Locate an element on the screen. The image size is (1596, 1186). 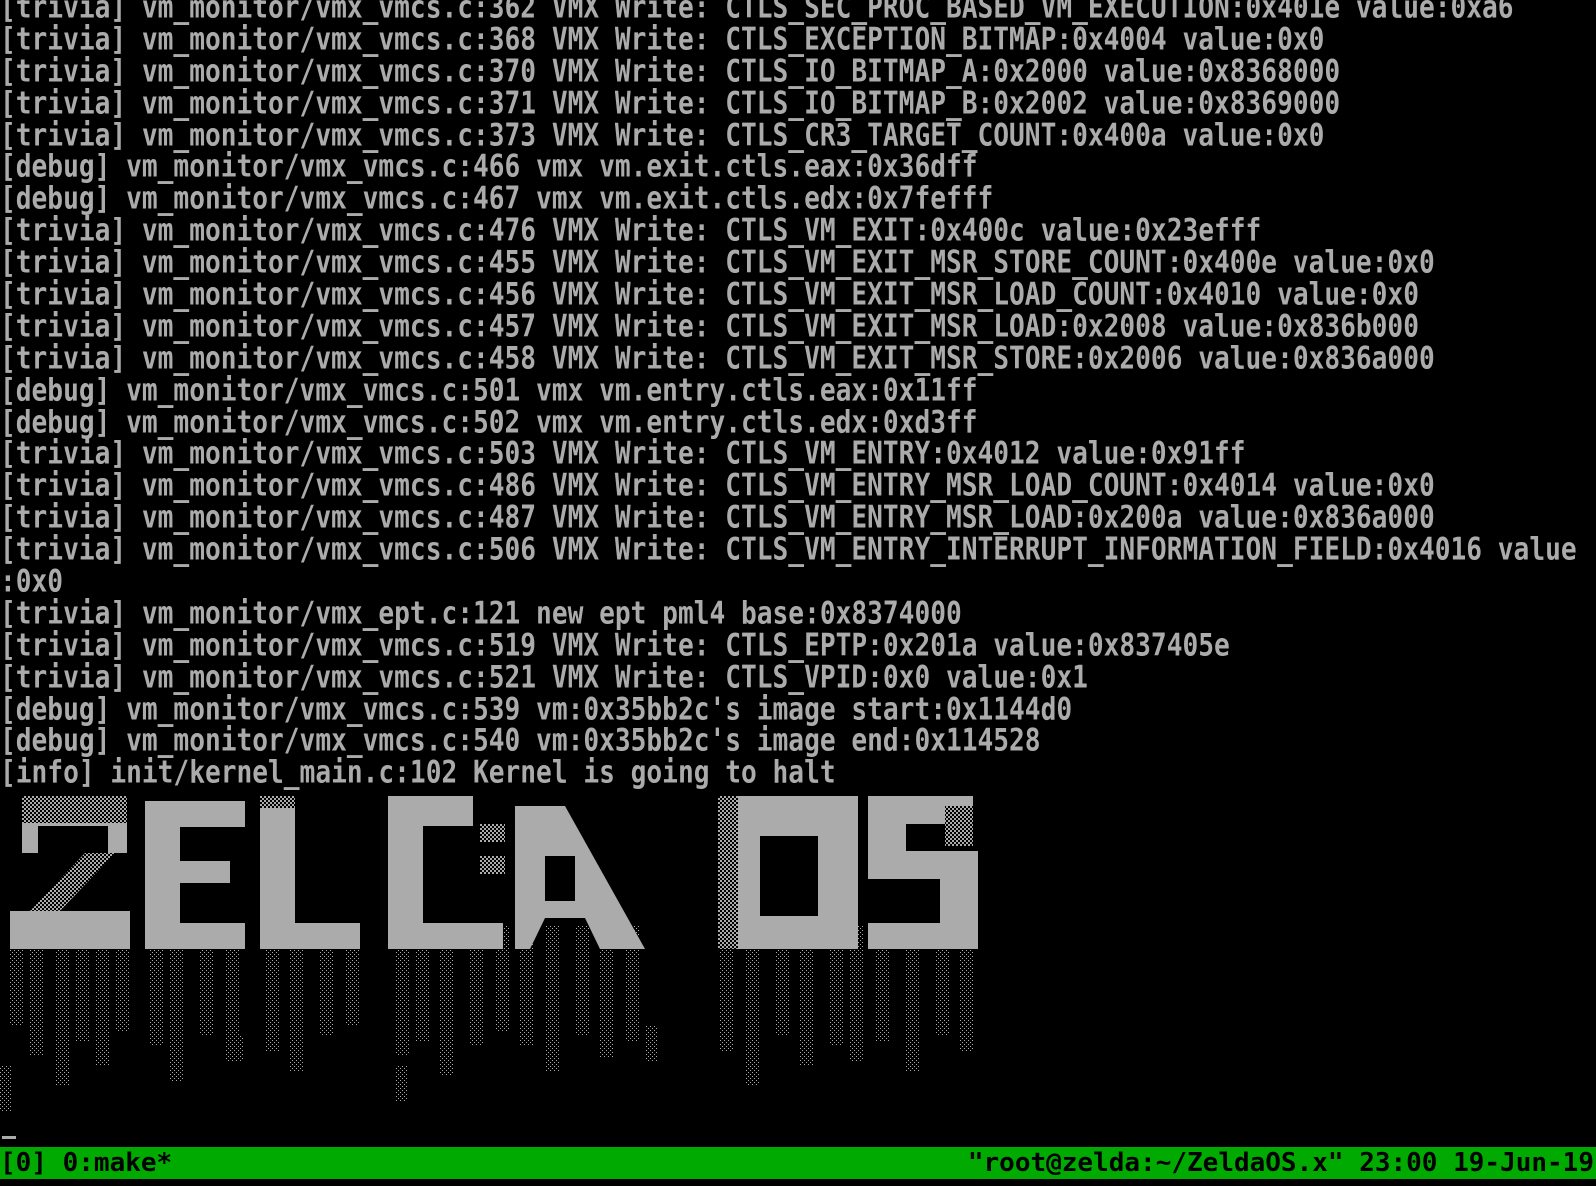
screen-bottom-edge is located at coordinates (798, 1182).